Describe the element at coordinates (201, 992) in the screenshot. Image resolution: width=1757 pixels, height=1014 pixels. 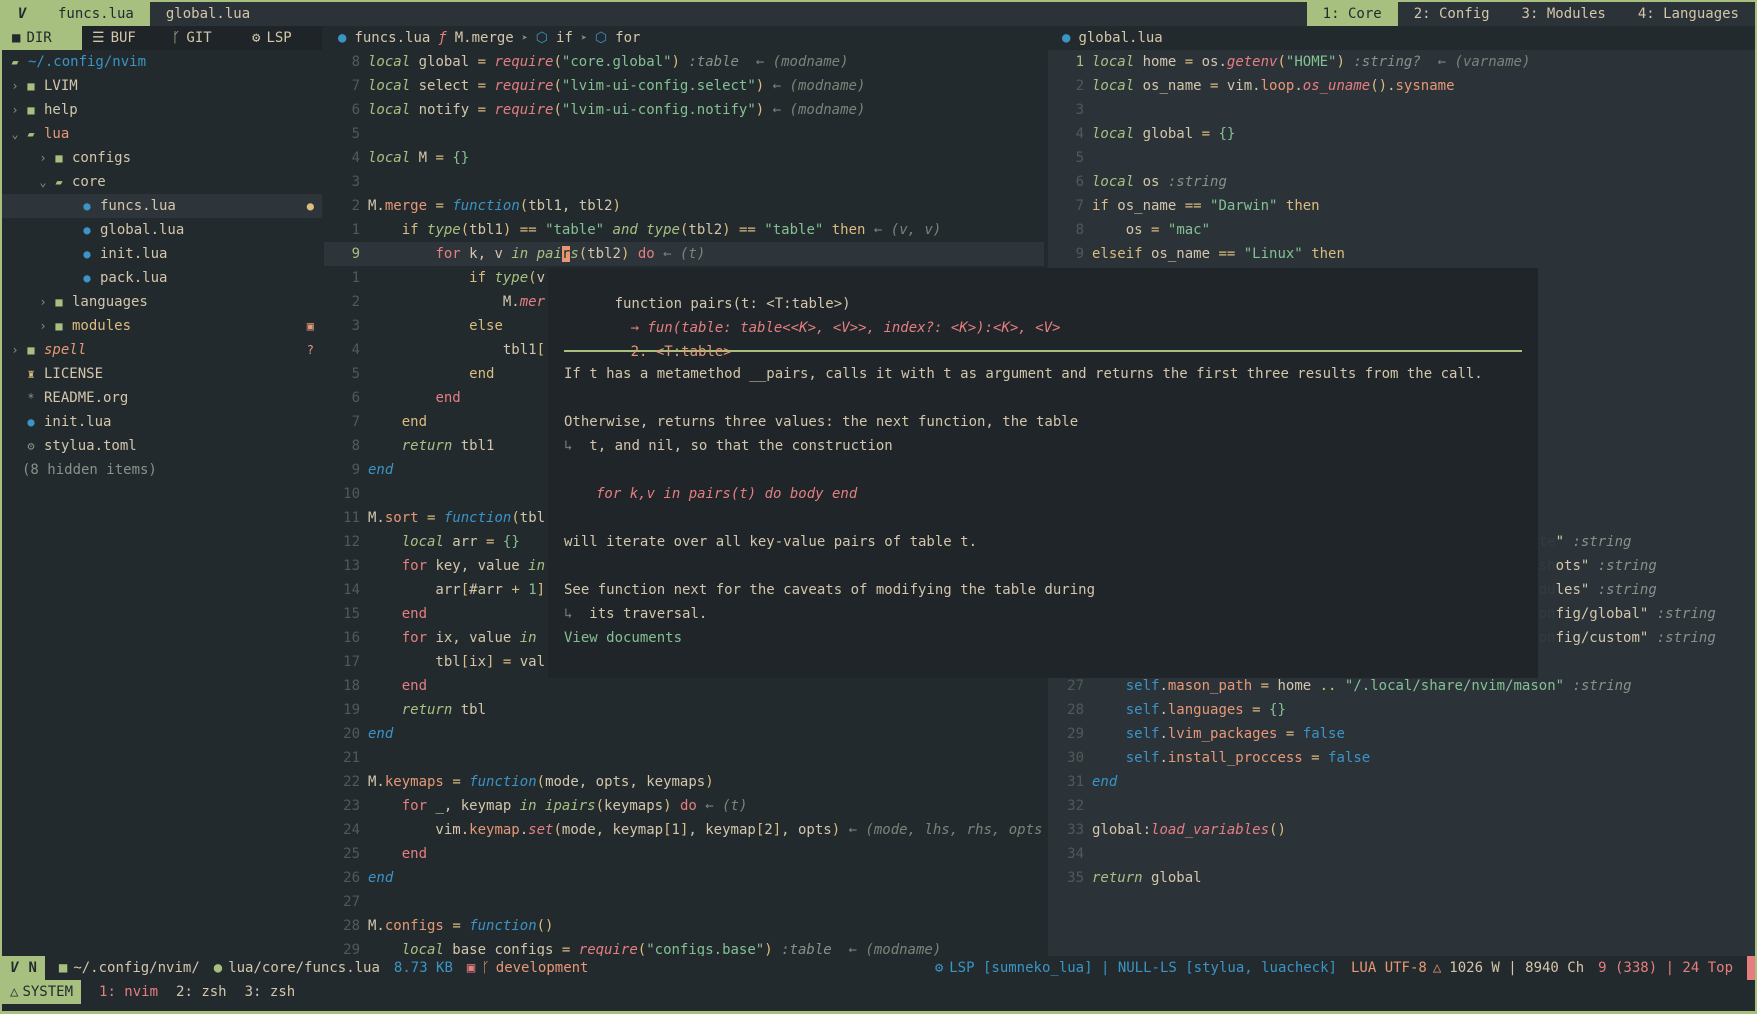
I see `tmux-window-zsh: 2: zsh` at that location.